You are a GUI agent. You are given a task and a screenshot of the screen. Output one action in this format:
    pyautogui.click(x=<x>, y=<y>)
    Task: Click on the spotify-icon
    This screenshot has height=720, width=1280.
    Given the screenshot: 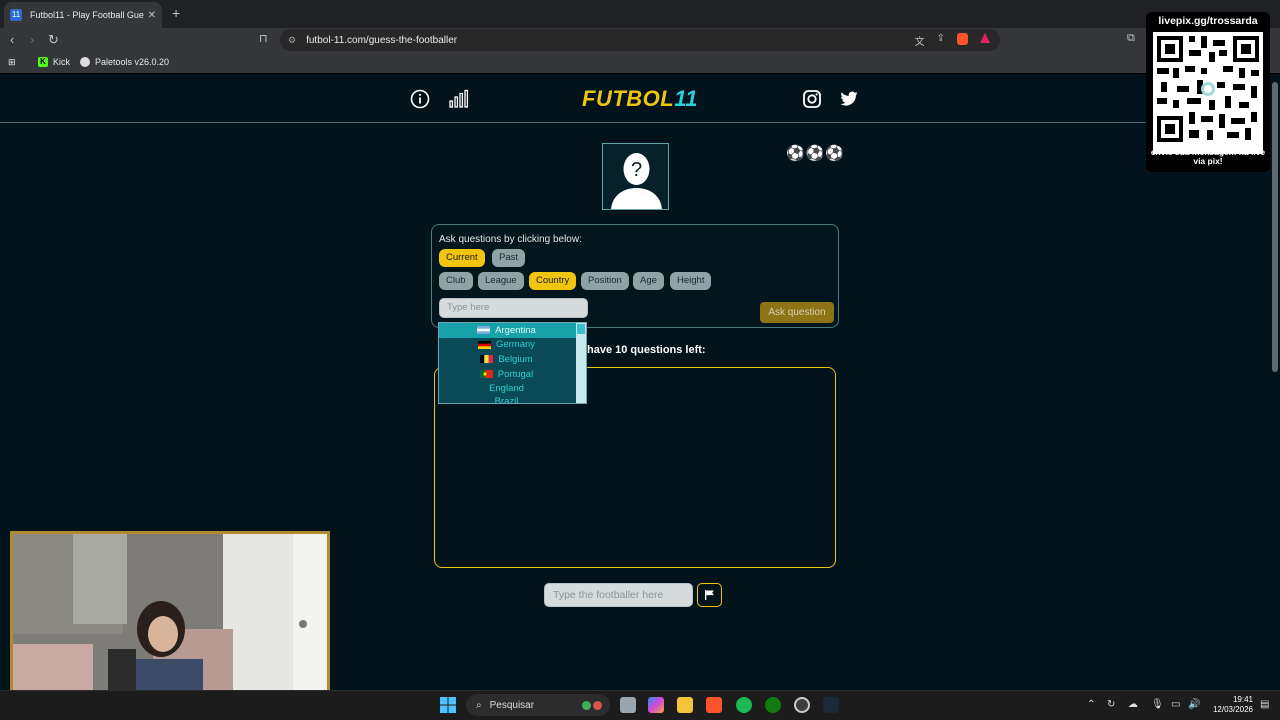 What is the action you would take?
    pyautogui.click(x=744, y=705)
    